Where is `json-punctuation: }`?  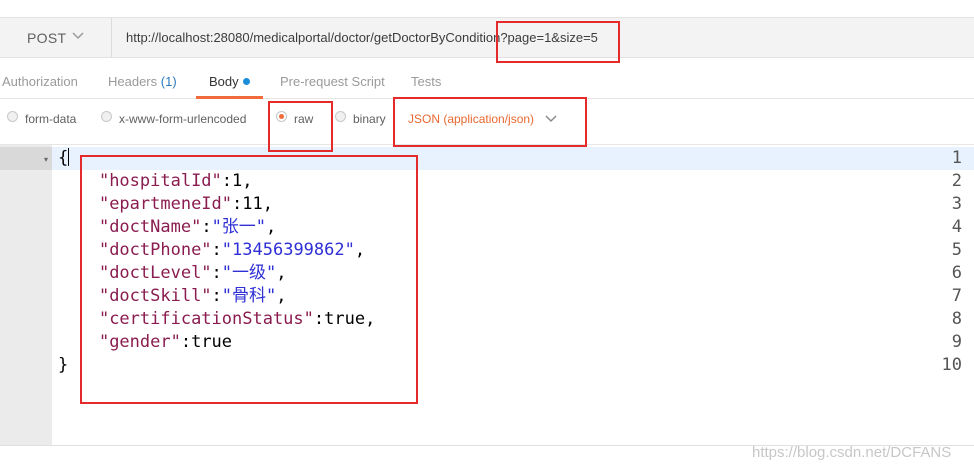 json-punctuation: } is located at coordinates (63, 365).